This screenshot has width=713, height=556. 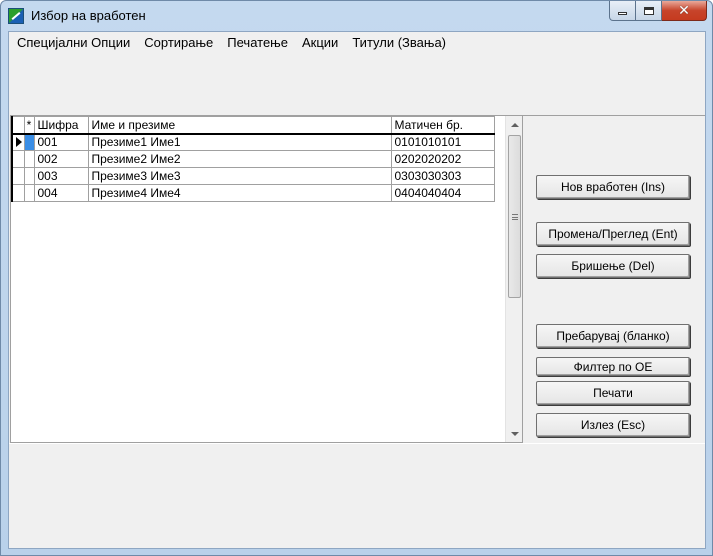 I want to click on table-row: 002 Презиме2 Име2 0202020202, so click(x=253, y=159).